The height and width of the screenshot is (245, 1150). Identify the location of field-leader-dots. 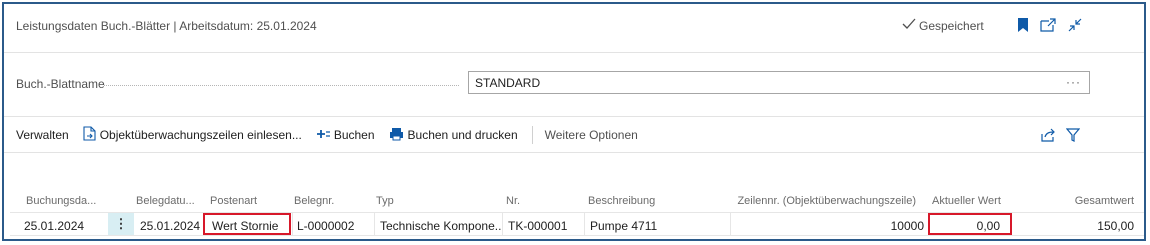
(281, 85).